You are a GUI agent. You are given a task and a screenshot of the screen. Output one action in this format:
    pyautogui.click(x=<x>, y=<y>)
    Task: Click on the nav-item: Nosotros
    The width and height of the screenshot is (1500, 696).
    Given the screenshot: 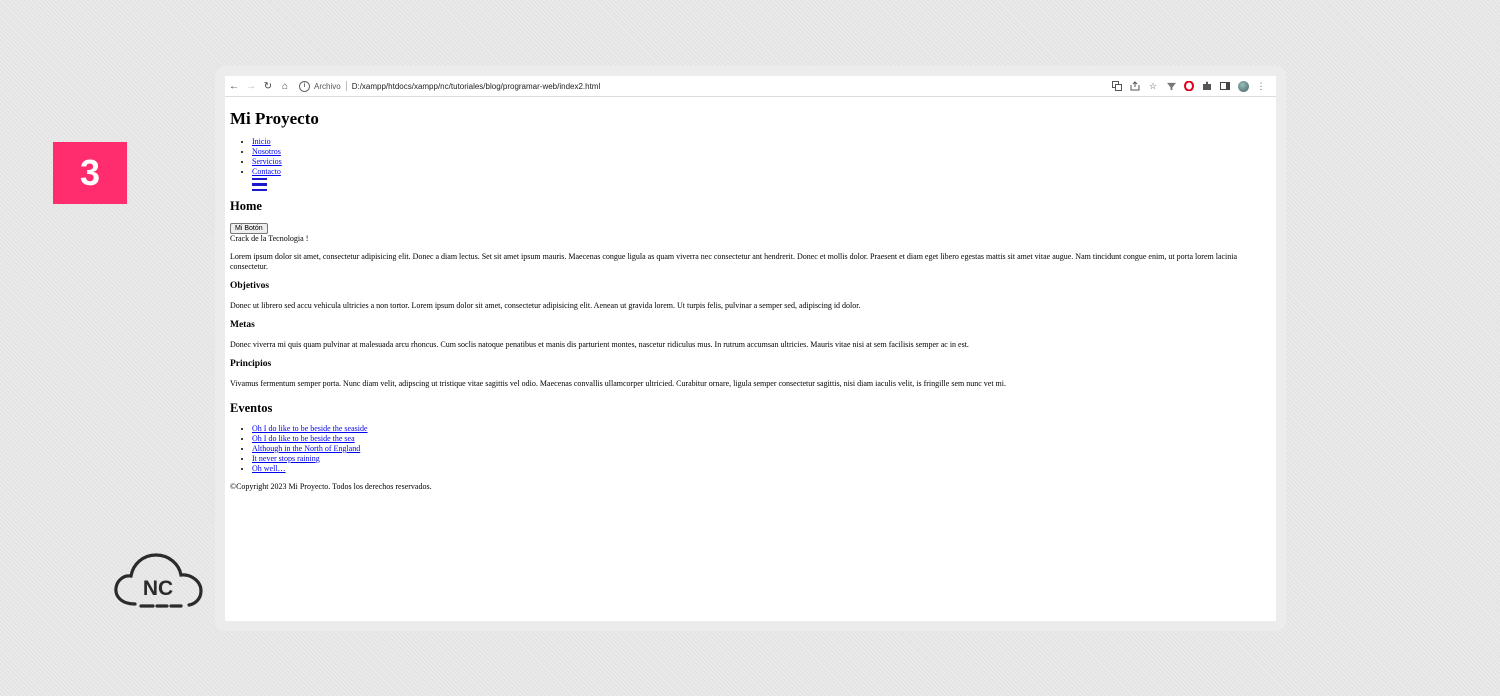 What is the action you would take?
    pyautogui.click(x=761, y=152)
    